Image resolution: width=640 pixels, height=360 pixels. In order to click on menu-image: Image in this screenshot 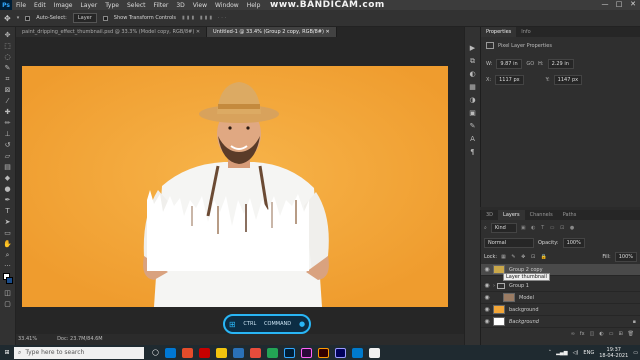, I will do `click(63, 5)`.